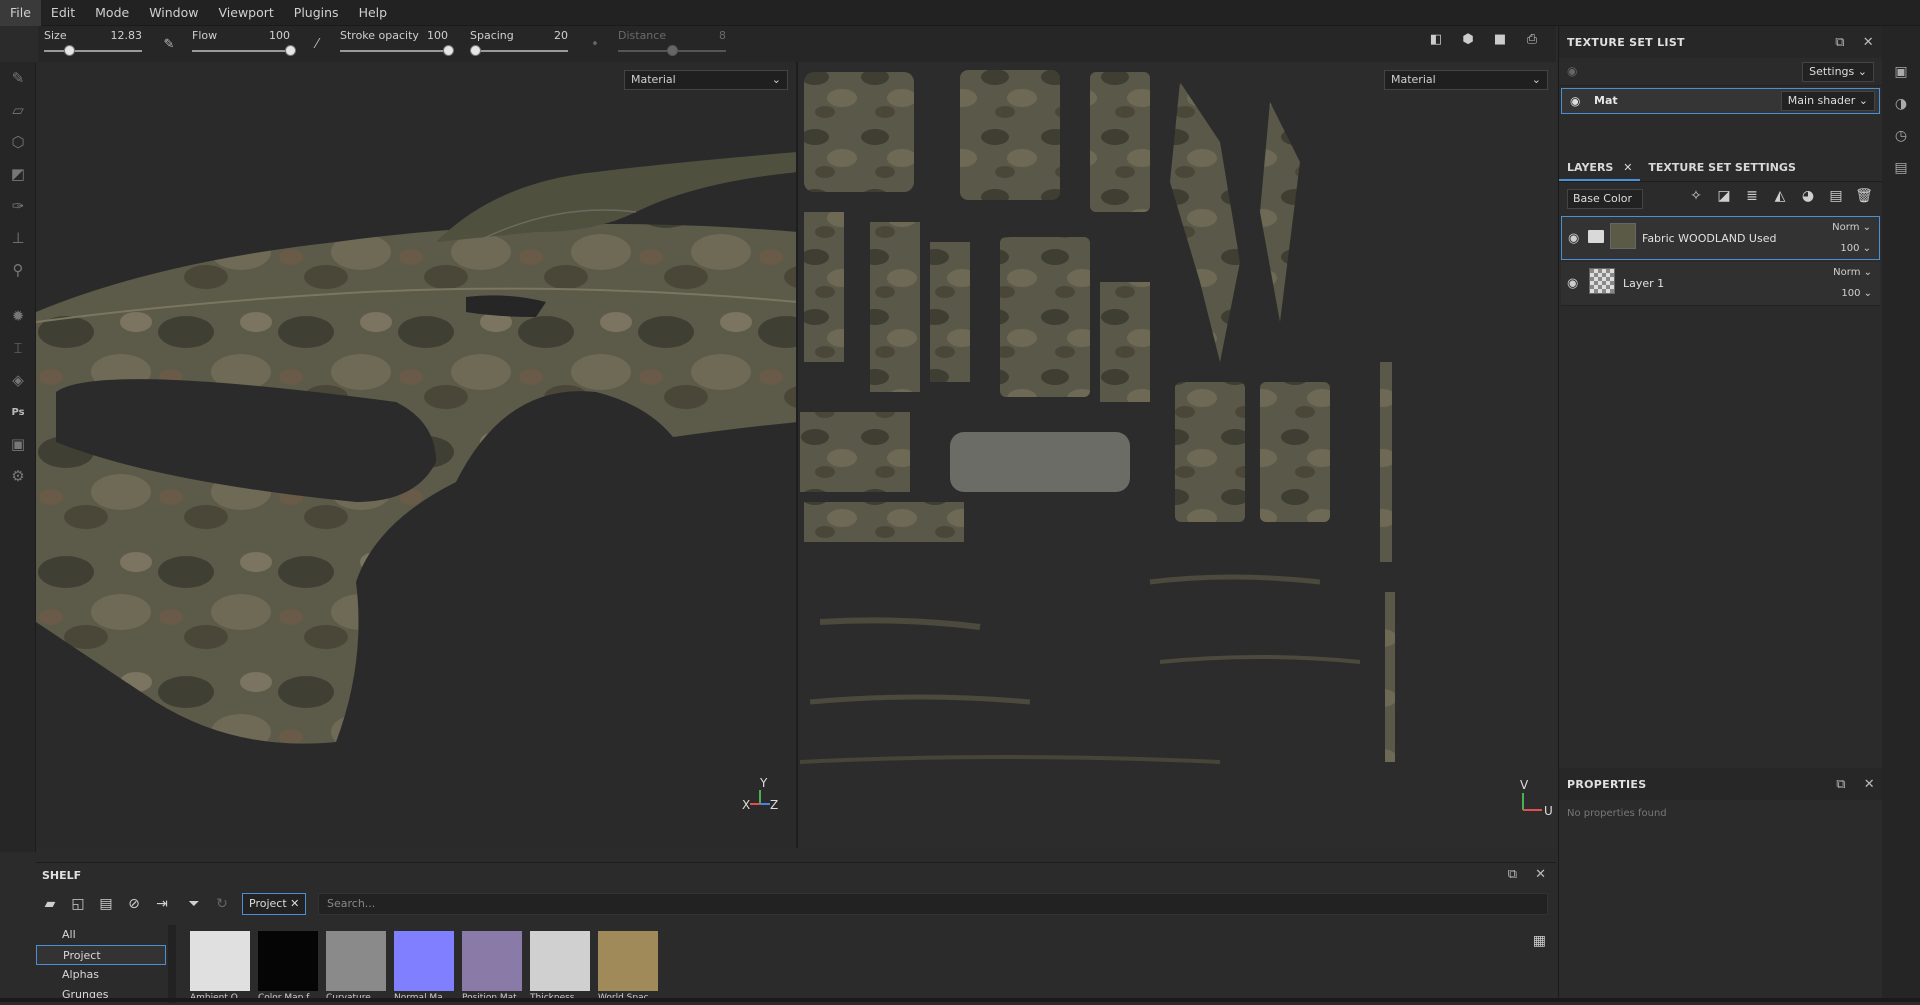 The height and width of the screenshot is (1005, 1920). Describe the element at coordinates (519, 51) in the screenshot. I see `spacing-track` at that location.